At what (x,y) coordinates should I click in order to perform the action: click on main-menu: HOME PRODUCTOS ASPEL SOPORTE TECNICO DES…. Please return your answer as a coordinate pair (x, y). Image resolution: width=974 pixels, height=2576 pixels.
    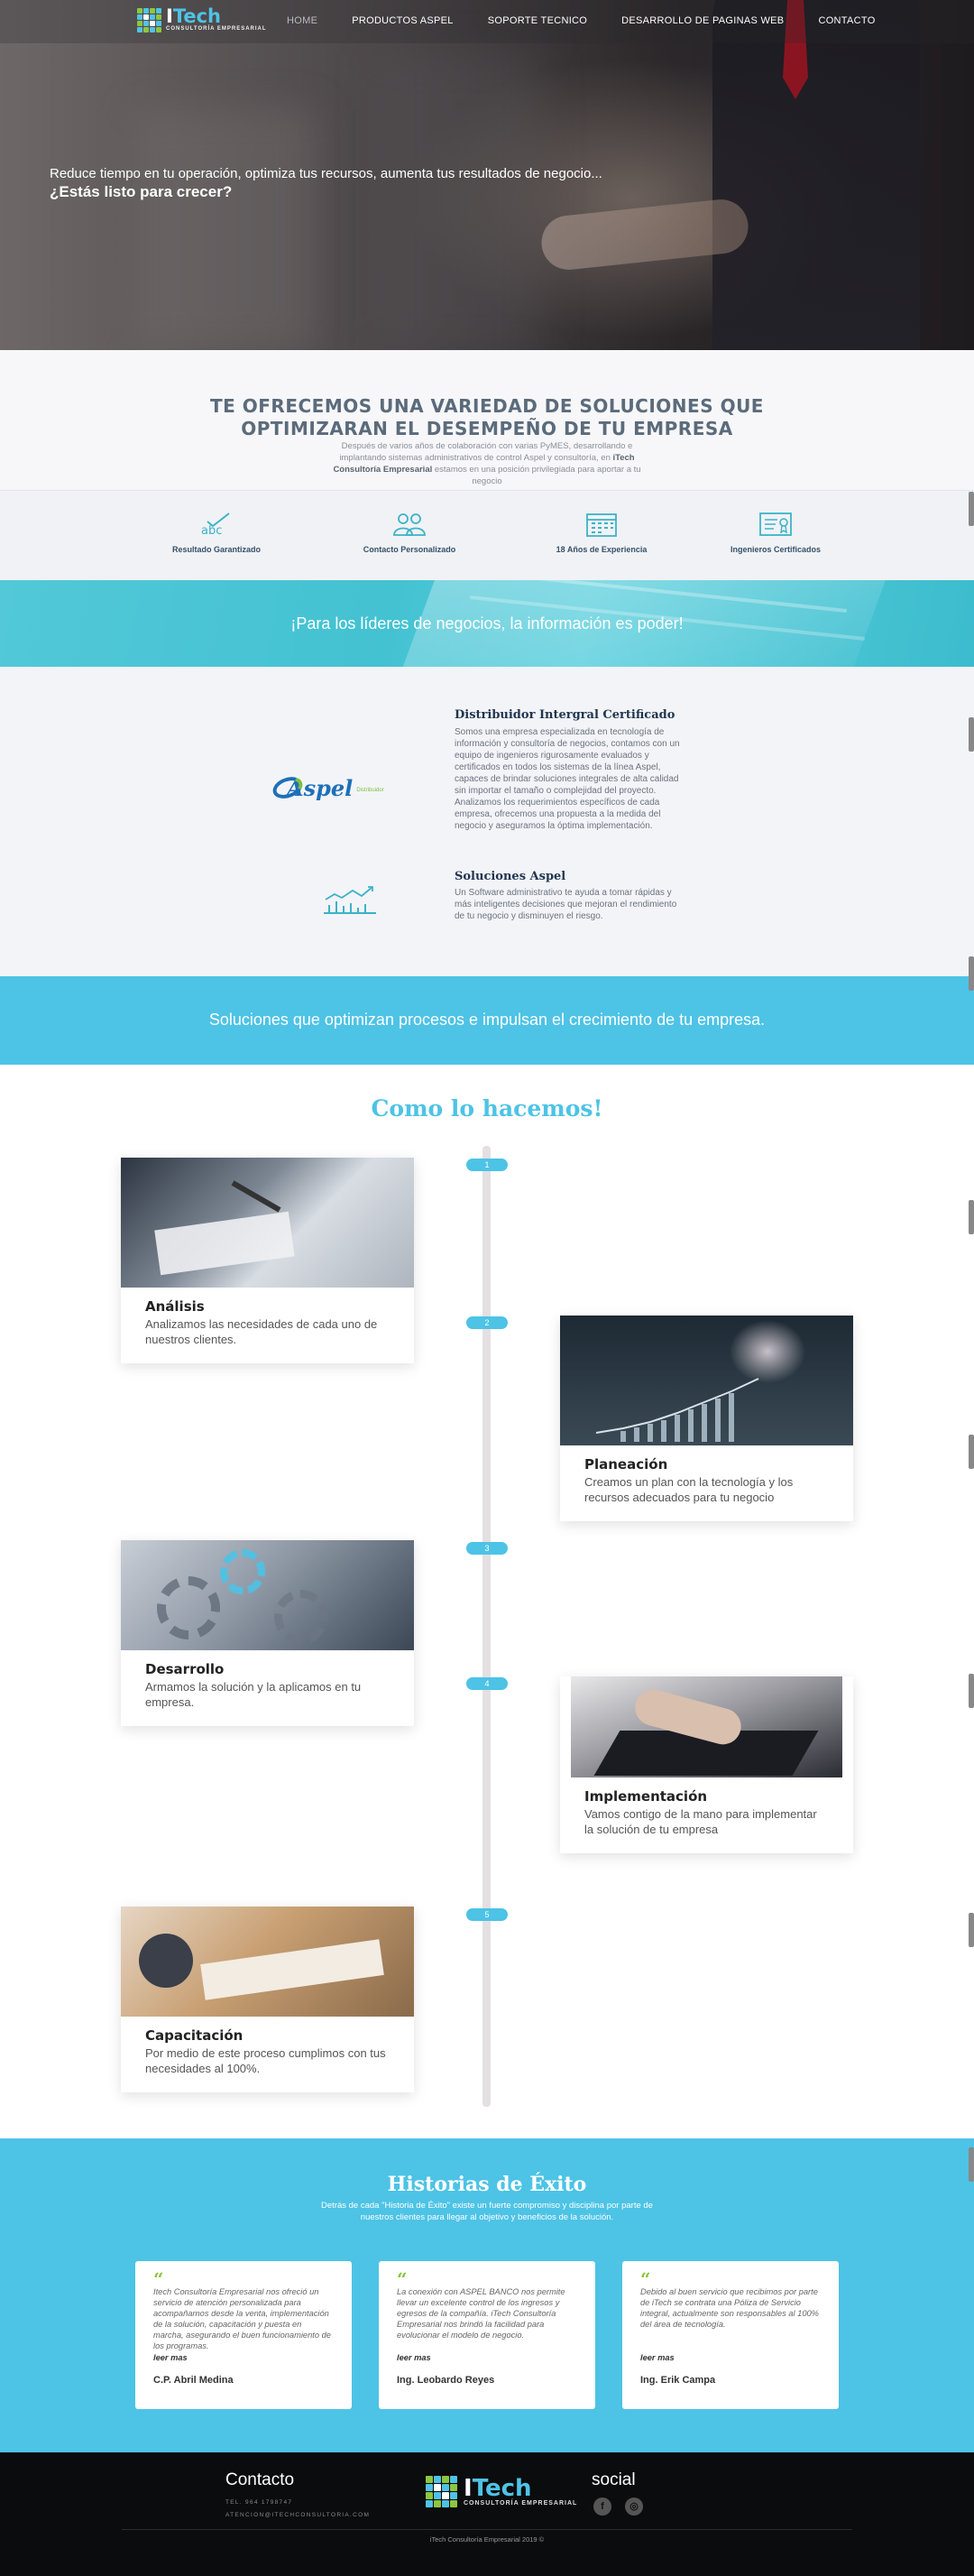
    Looking at the image, I should click on (598, 20).